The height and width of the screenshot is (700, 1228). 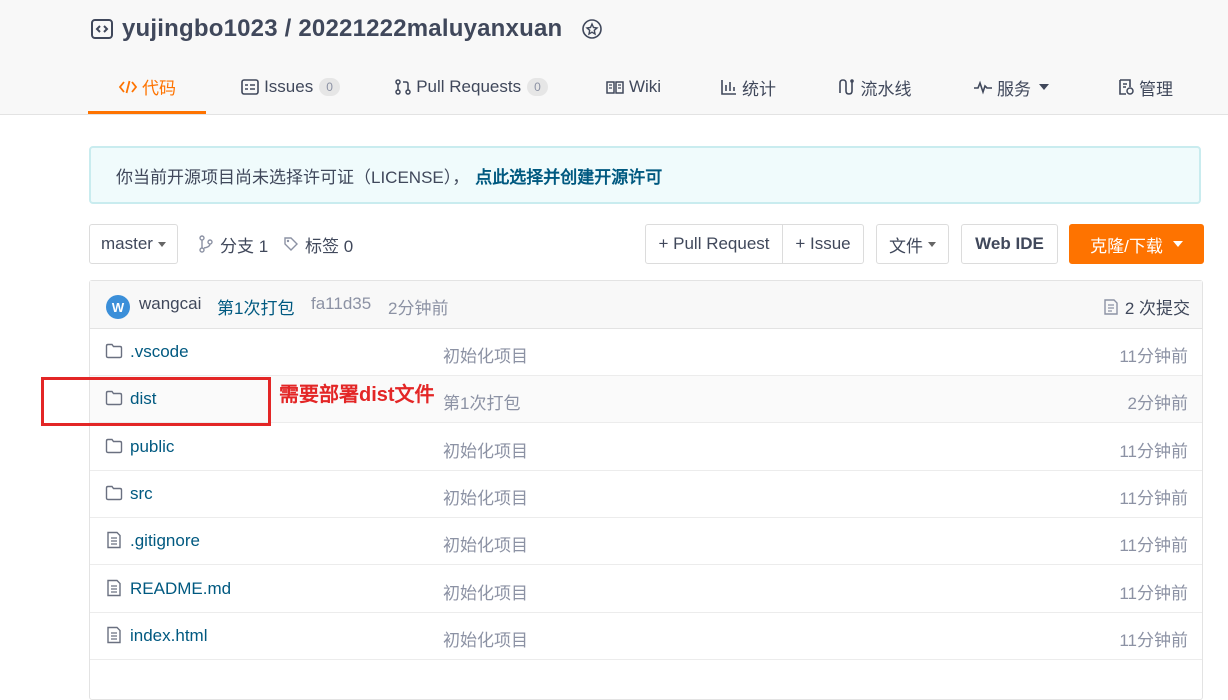 I want to click on tab-service: 服务, so click(x=1011, y=87).